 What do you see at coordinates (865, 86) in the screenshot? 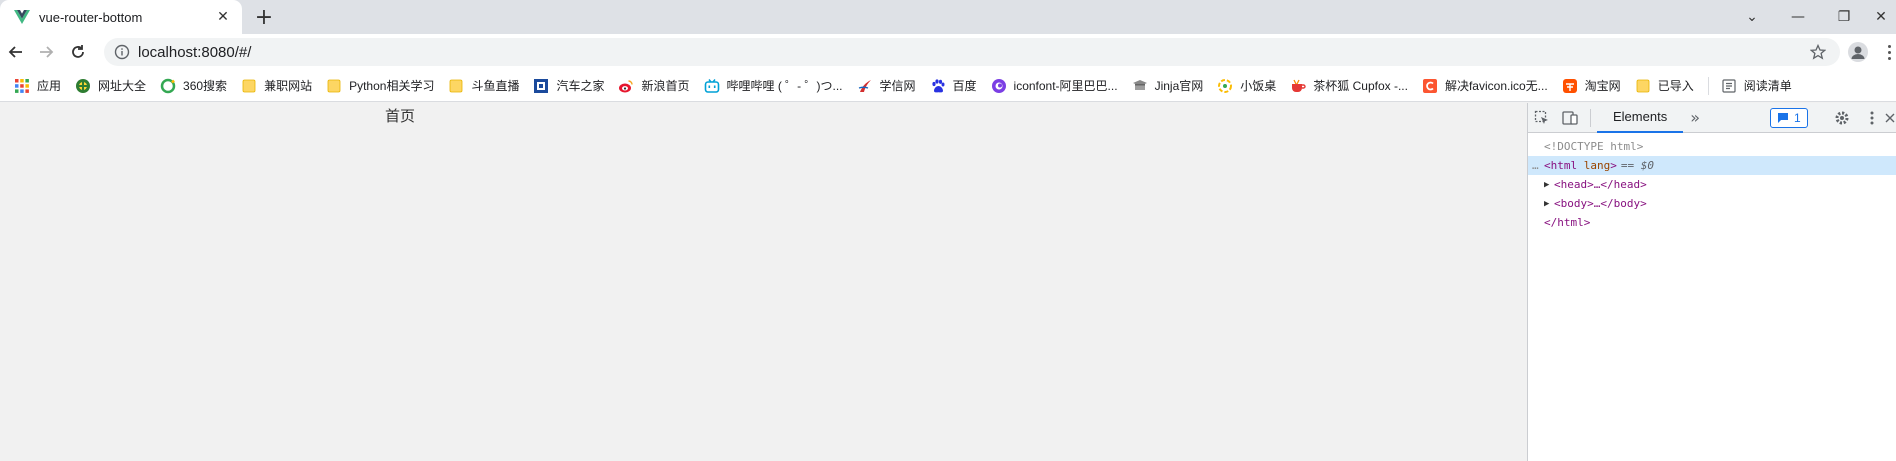
I see `xuexin-icon` at bounding box center [865, 86].